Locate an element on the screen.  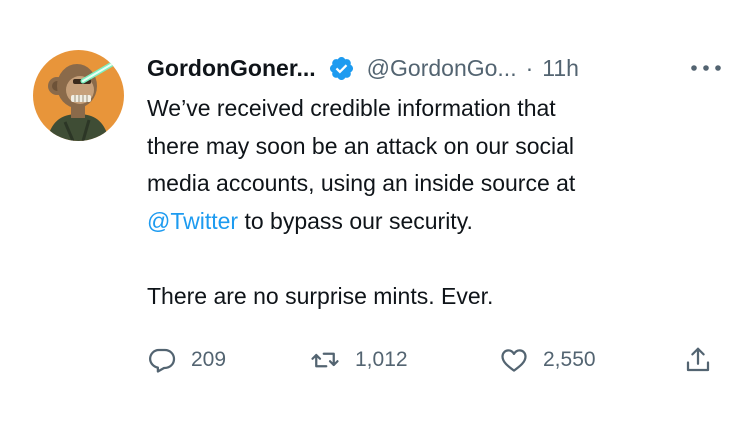
tweet-line-rest: to bypass our security. is located at coordinates (355, 220).